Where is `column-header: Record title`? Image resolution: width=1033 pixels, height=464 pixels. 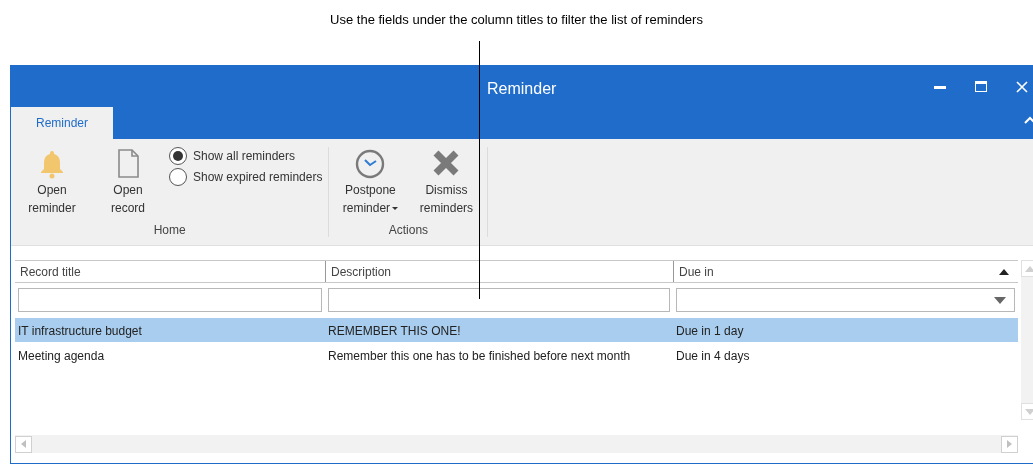
column-header: Record title is located at coordinates (170, 271).